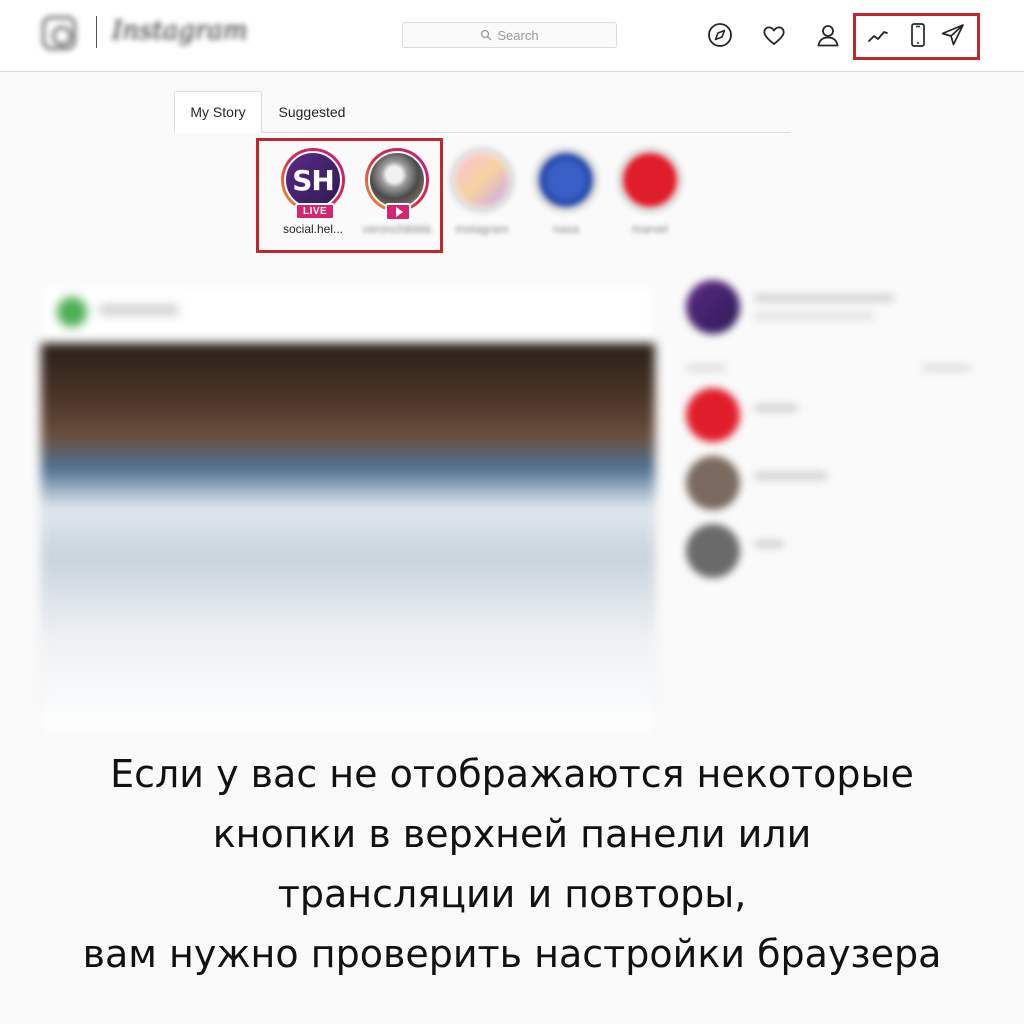 The height and width of the screenshot is (1024, 1024). I want to click on story-username: marvel, so click(649, 229).